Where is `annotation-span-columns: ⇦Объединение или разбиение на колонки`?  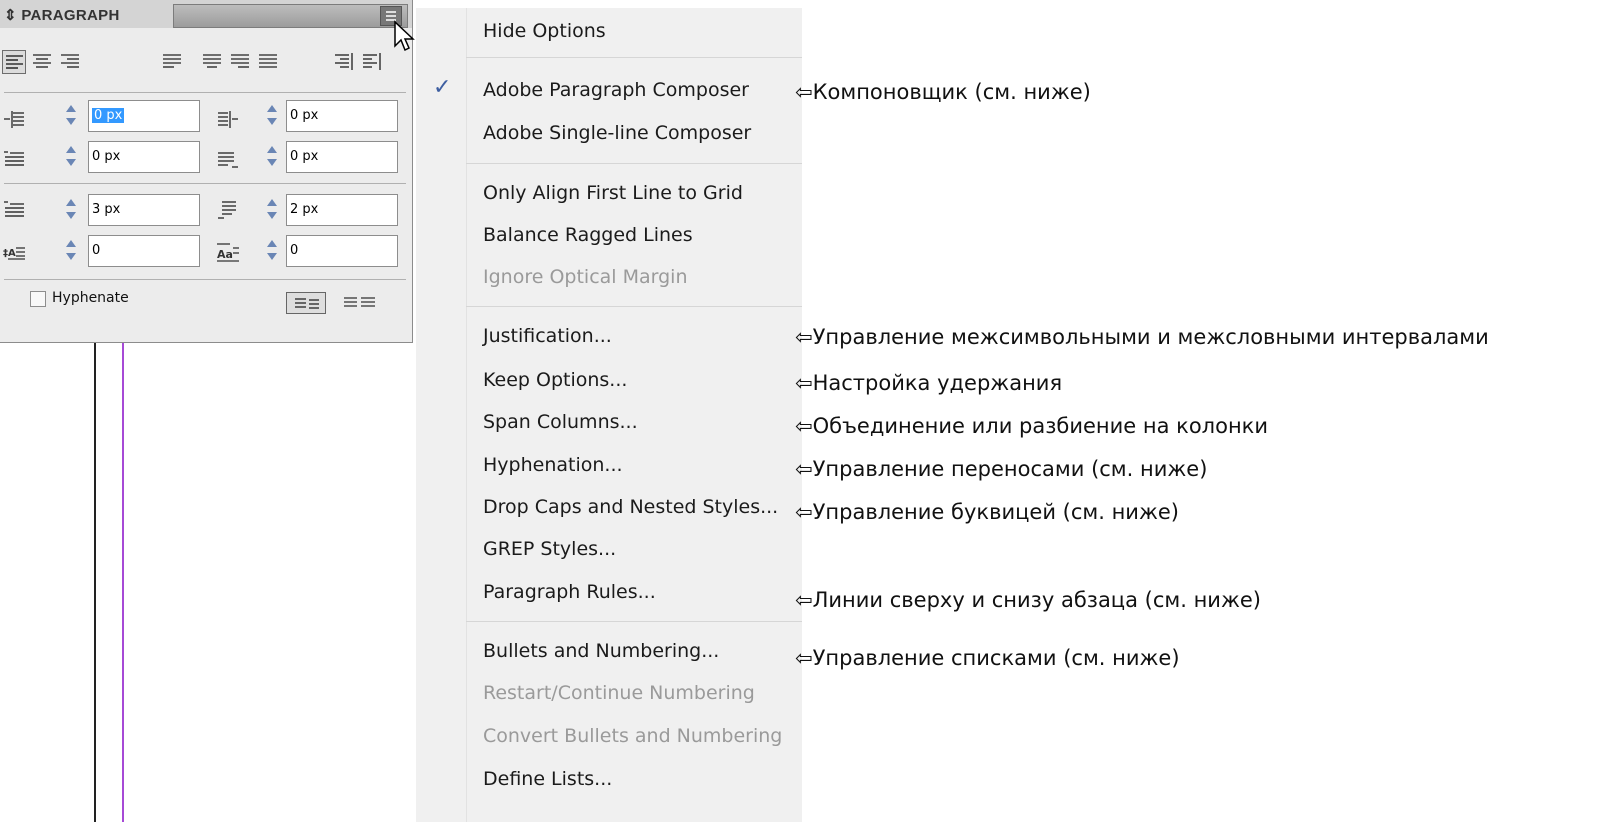 annotation-span-columns: ⇦Объединение или разбиение на колонки is located at coordinates (1032, 426).